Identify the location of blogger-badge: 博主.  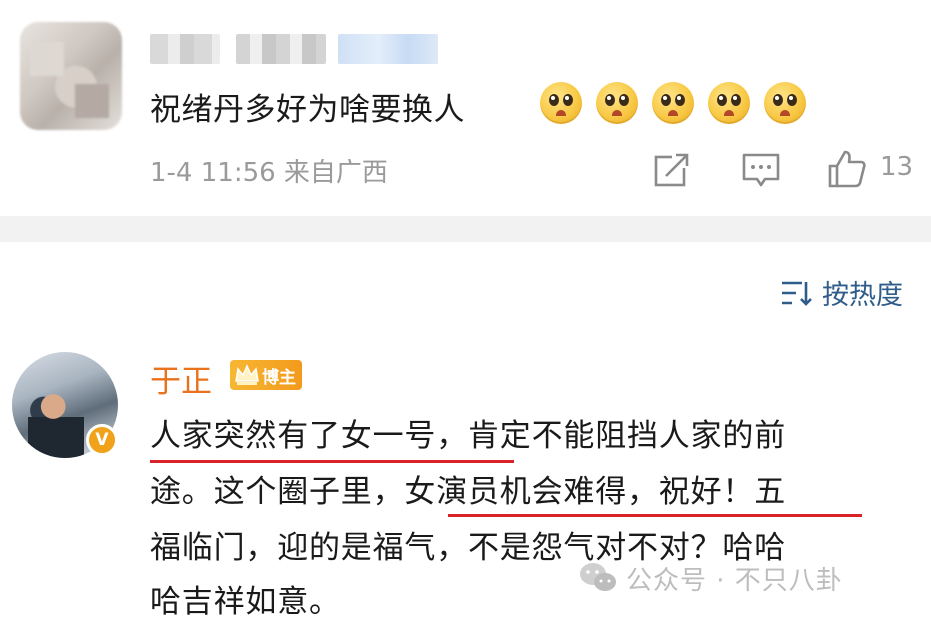
(266, 375).